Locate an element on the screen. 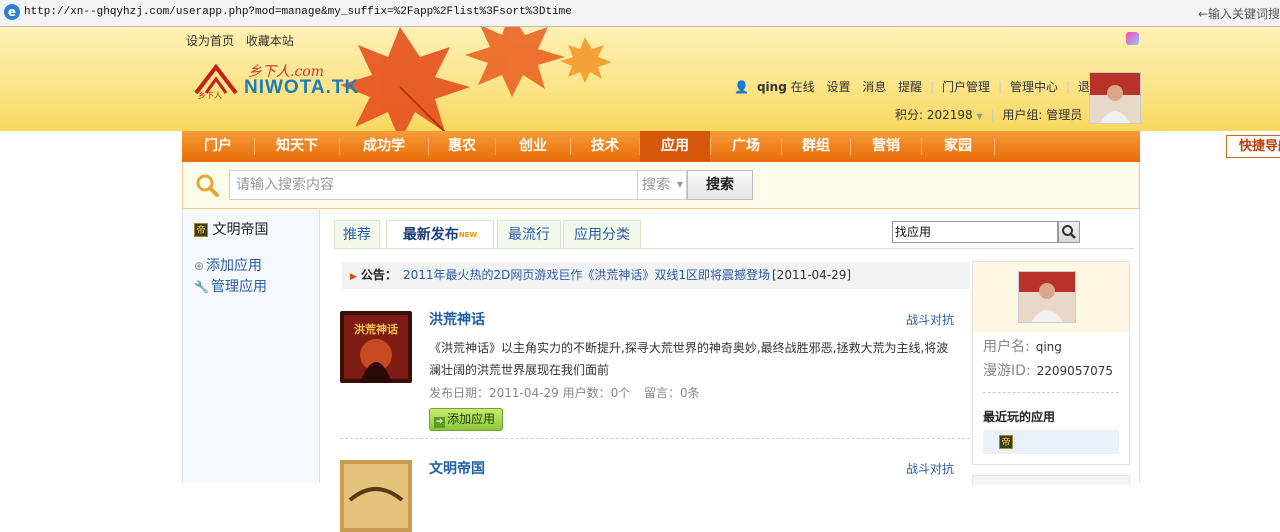  tab-categories: 应用分类 is located at coordinates (602, 234).